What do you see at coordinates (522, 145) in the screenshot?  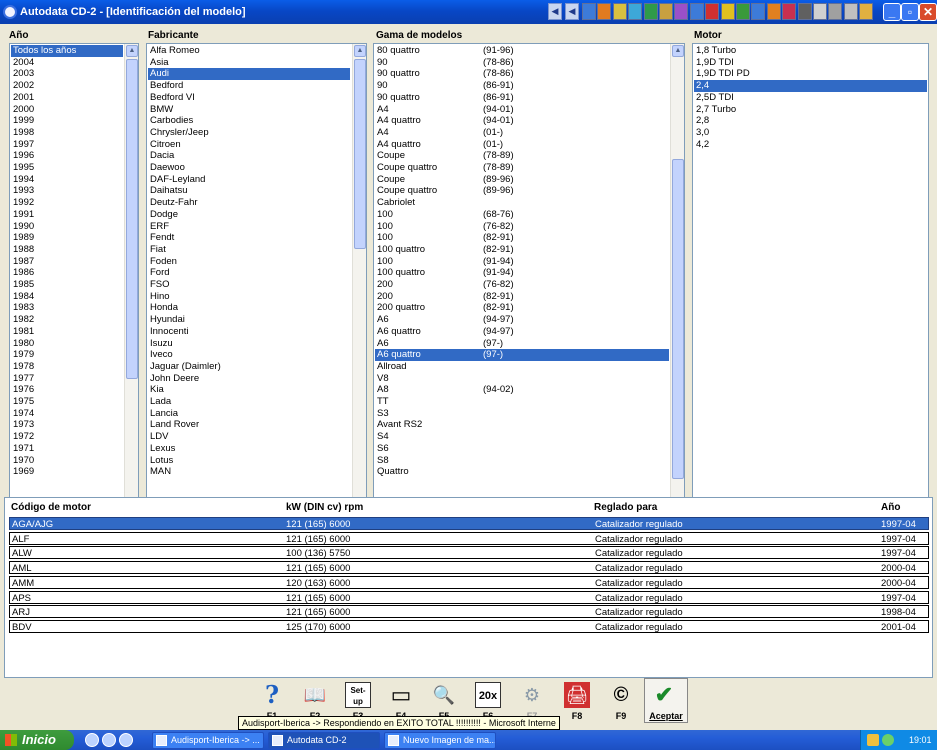 I see `model-list-item: A4 quattro (01-)` at bounding box center [522, 145].